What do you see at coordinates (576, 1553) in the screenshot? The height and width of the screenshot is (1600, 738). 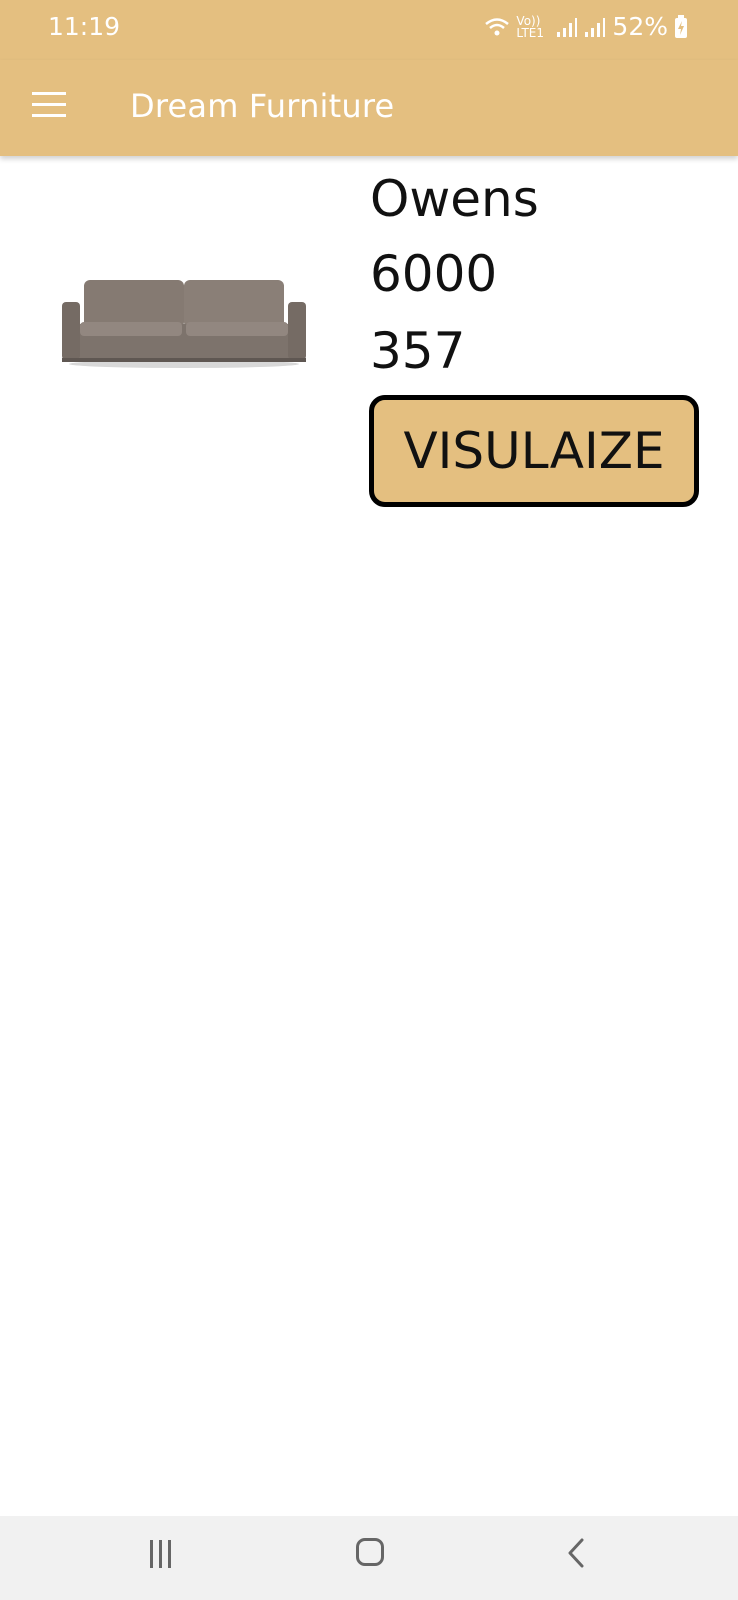 I see `back-icon` at bounding box center [576, 1553].